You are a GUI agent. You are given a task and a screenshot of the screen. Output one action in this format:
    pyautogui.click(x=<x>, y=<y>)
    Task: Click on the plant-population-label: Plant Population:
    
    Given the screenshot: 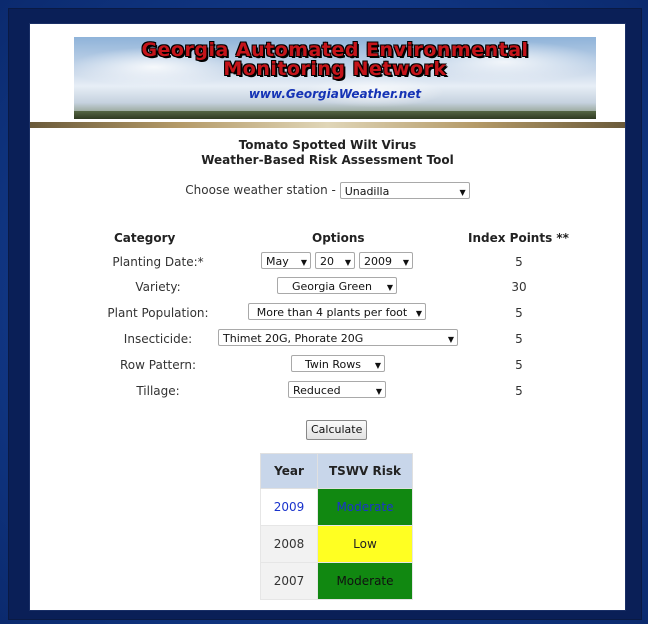 What is the action you would take?
    pyautogui.click(x=158, y=313)
    